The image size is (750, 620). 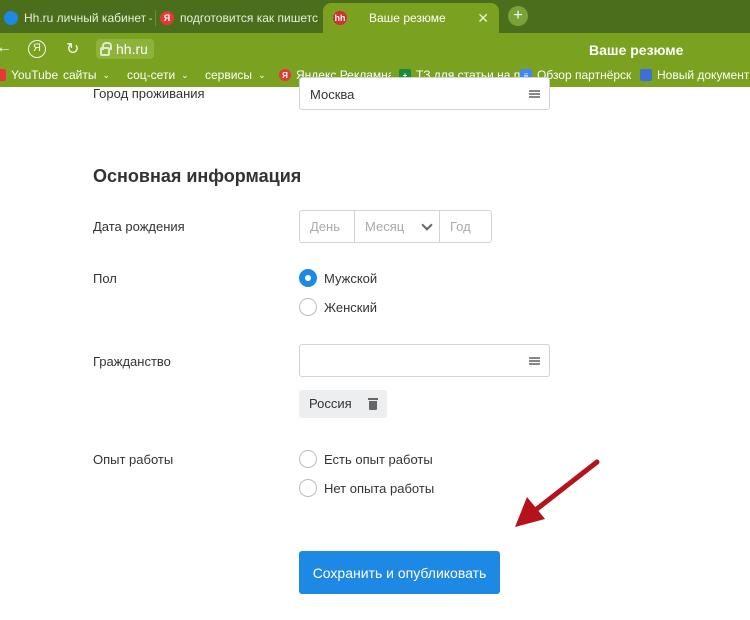 I want to click on chevron-down-icon, so click(x=427, y=225).